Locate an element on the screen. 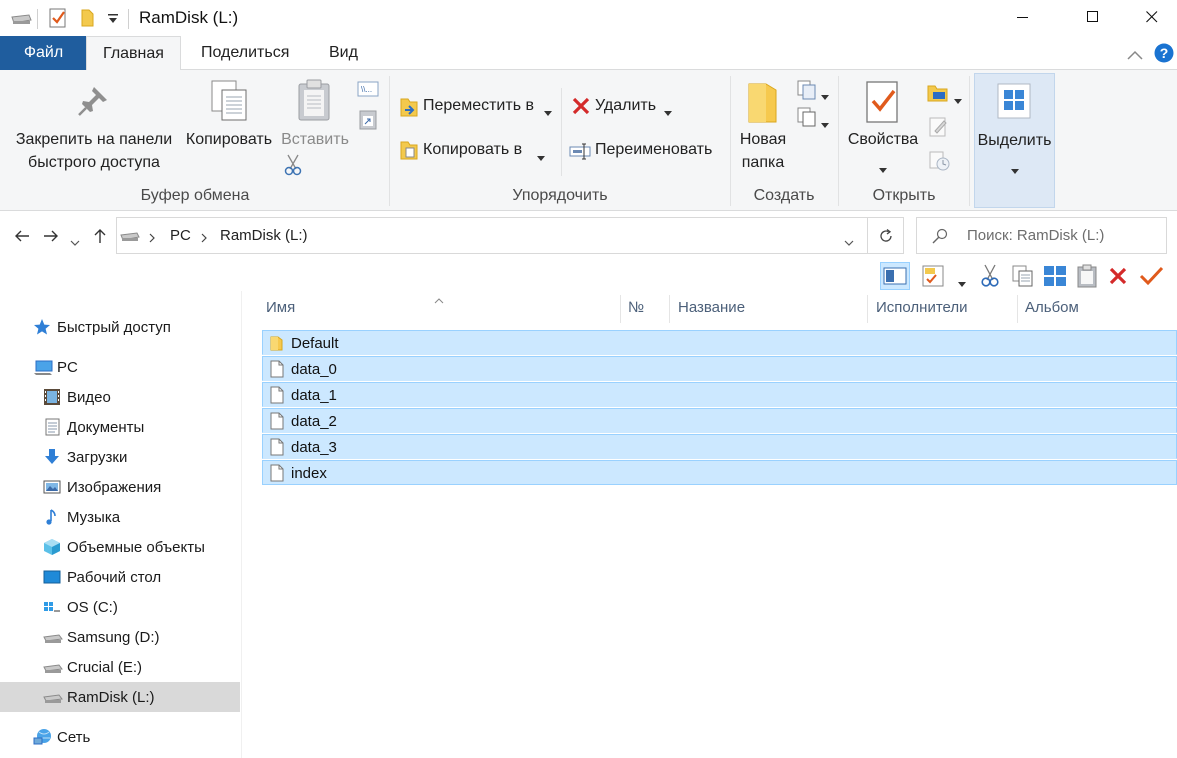  open-dropdown-icon is located at coordinates (958, 99).